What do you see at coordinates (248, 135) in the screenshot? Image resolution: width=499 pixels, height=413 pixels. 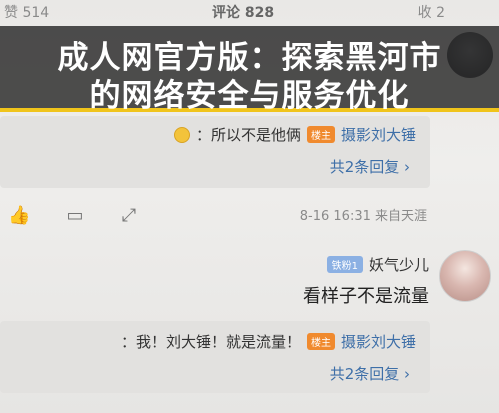 I see `reply-text: ：所以不是他俩` at bounding box center [248, 135].